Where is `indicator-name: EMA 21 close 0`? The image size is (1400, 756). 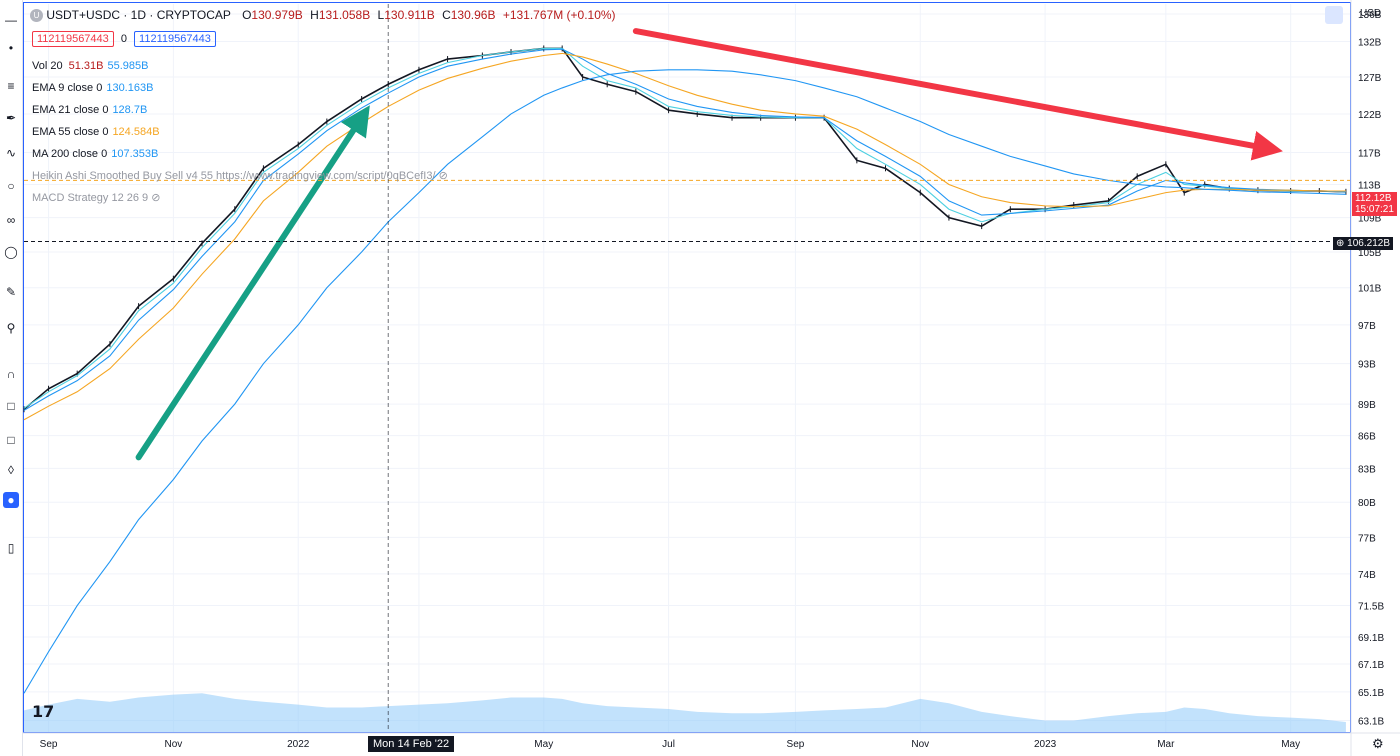
indicator-name: EMA 21 close 0 is located at coordinates (70, 110).